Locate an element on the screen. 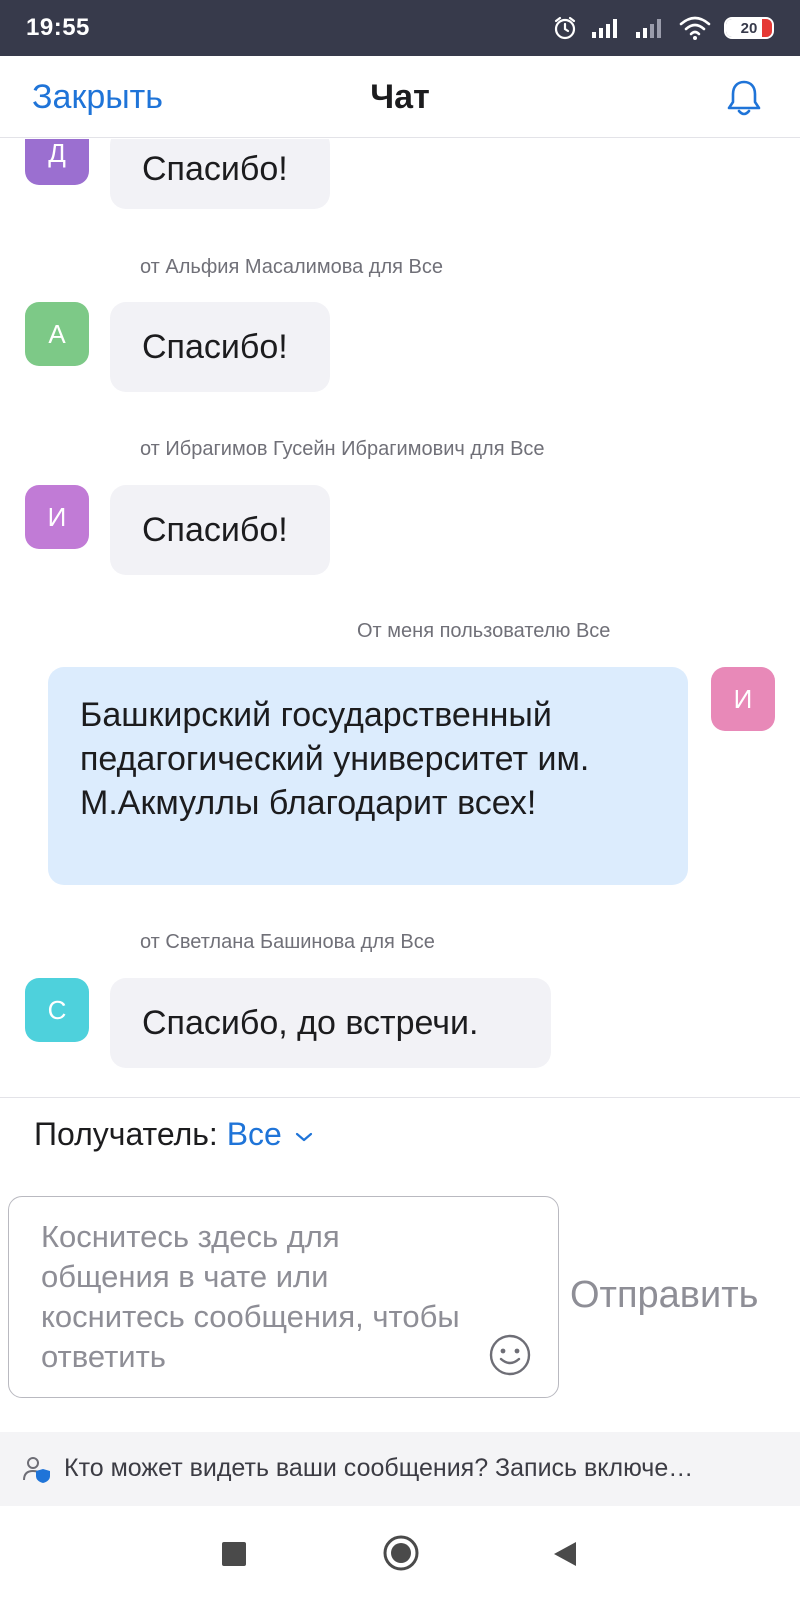  recipient-label: Получатель: is located at coordinates (126, 1134).